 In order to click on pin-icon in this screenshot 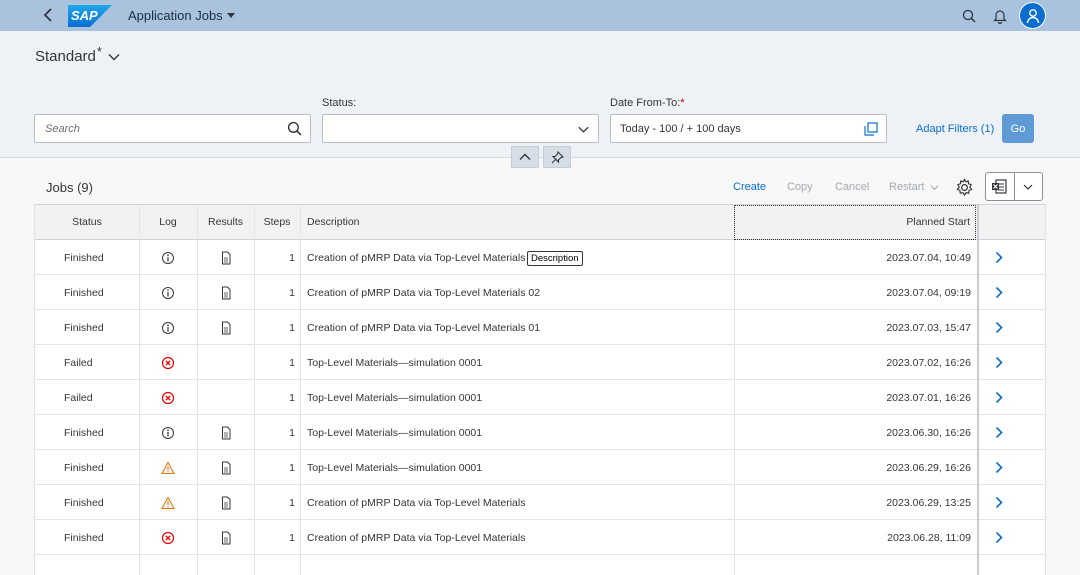, I will do `click(557, 156)`.